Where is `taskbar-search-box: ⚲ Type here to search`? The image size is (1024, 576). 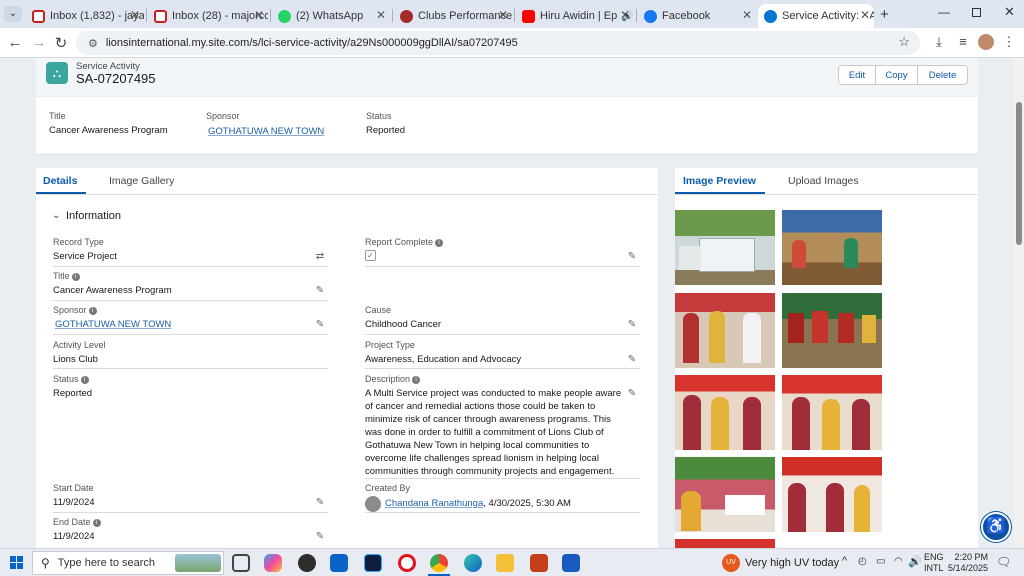
taskbar-search-box: ⚲ Type here to search is located at coordinates (128, 563).